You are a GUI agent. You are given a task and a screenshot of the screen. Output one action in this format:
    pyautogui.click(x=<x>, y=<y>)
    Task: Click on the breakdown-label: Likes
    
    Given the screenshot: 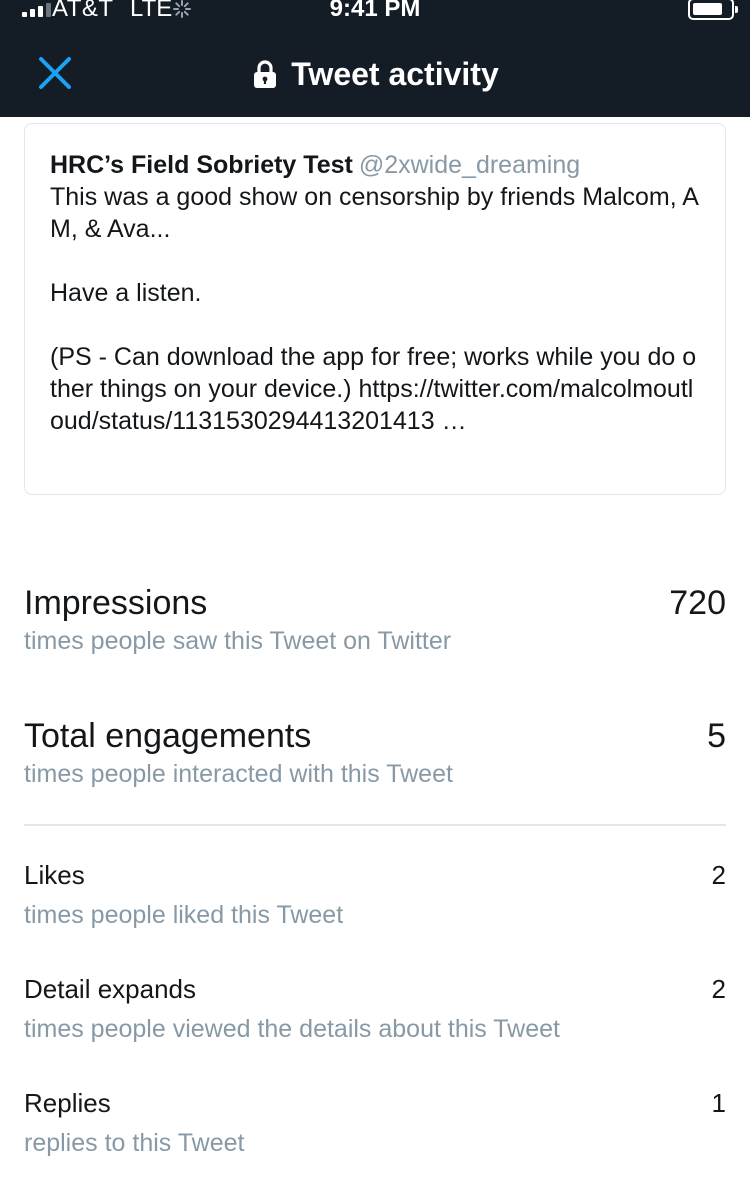 What is the action you would take?
    pyautogui.click(x=54, y=875)
    